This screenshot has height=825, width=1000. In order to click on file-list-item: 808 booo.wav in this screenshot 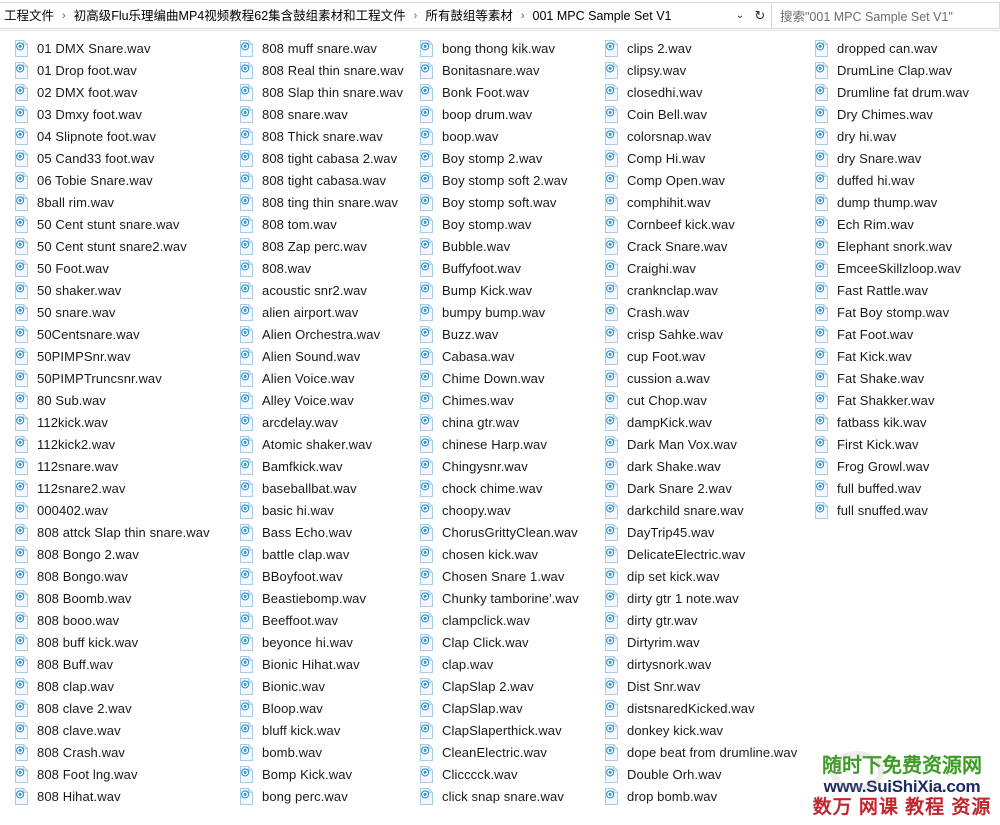, I will do `click(124, 620)`.